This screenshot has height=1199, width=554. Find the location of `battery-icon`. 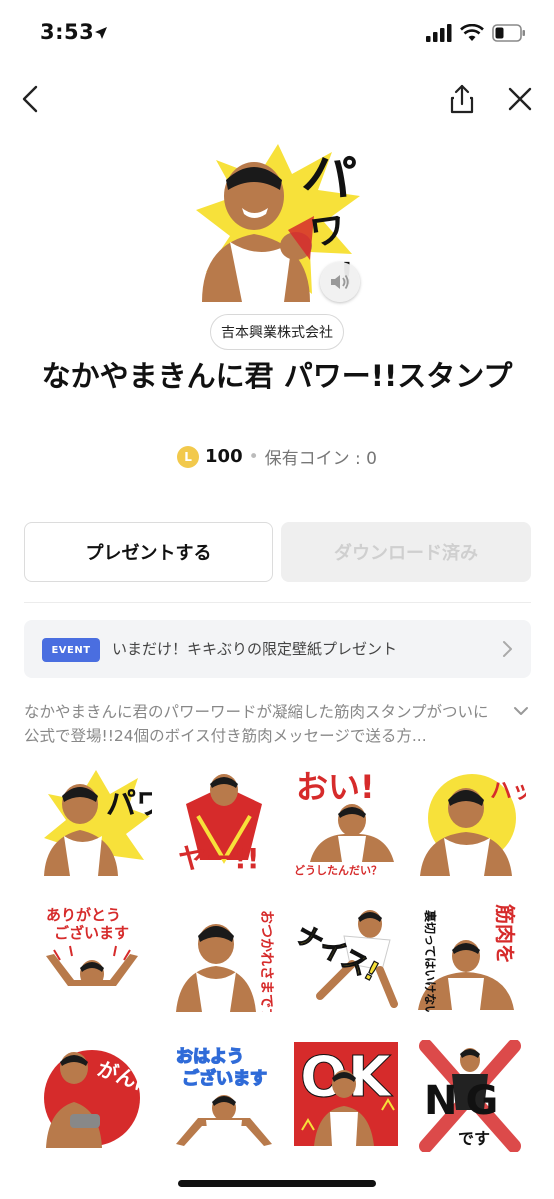

battery-icon is located at coordinates (508, 33).